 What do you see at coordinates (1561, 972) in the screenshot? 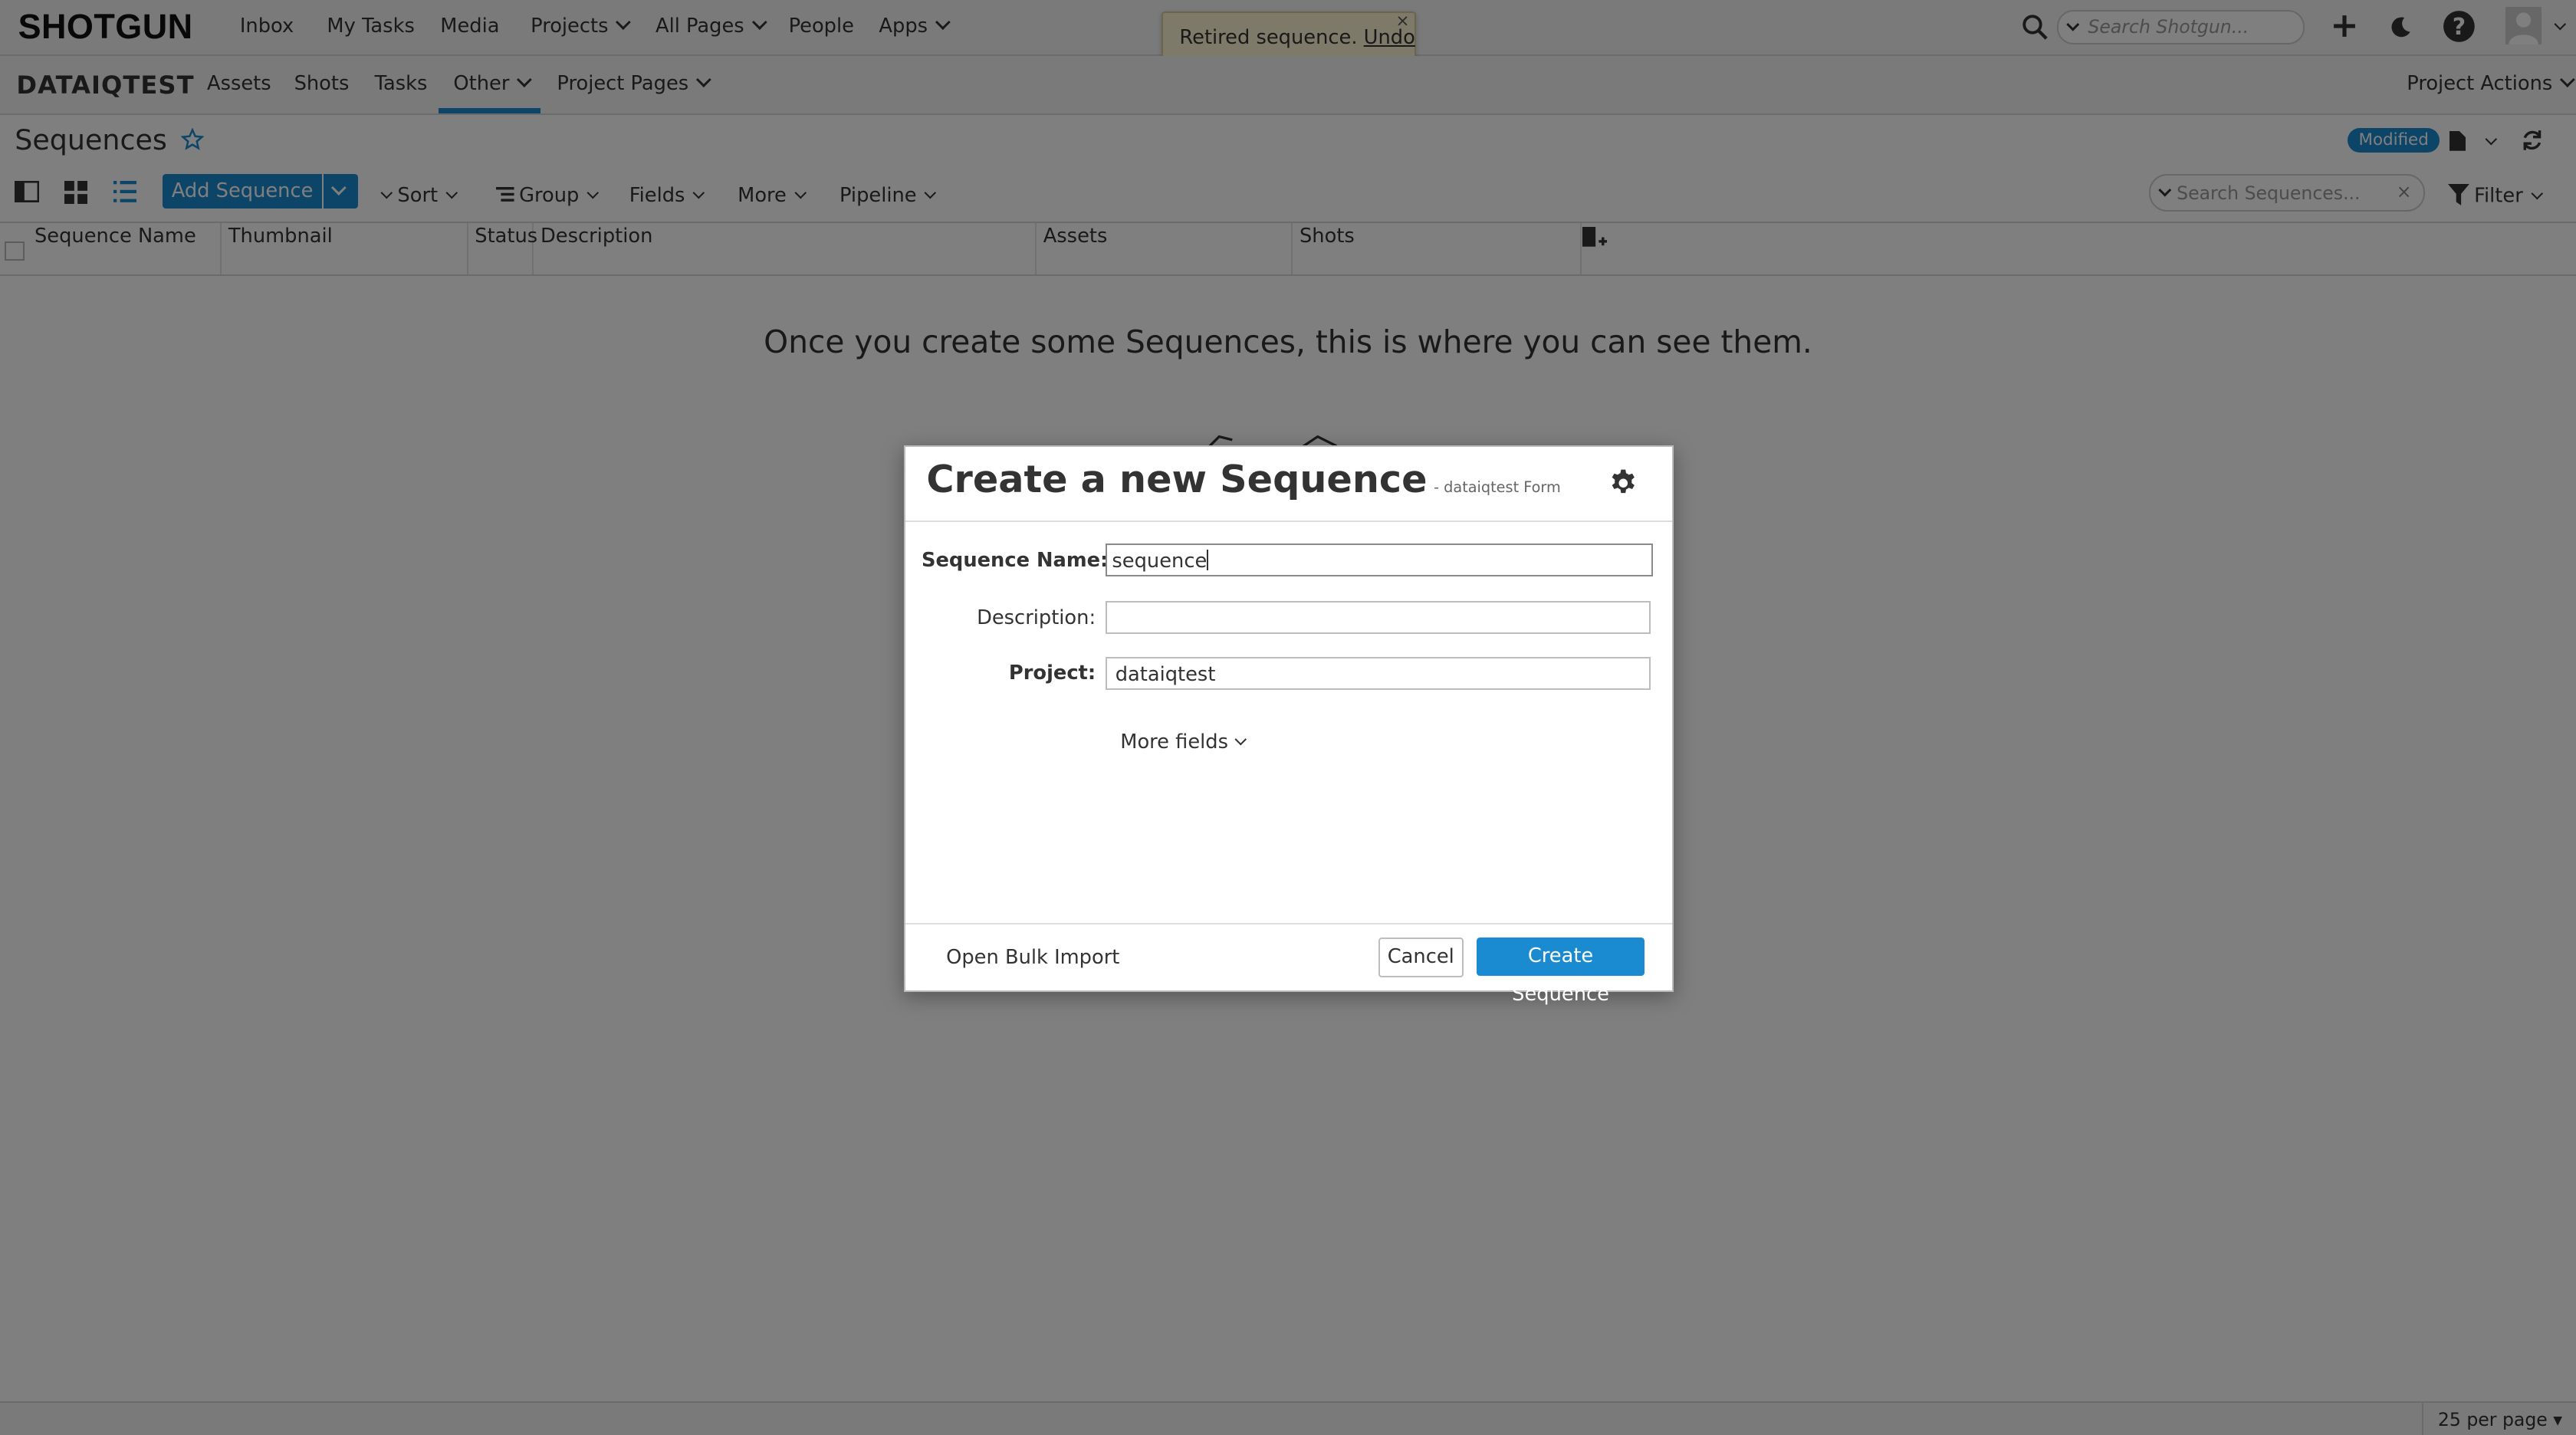
I see `create-sequence-button: Create Sequence` at bounding box center [1561, 972].